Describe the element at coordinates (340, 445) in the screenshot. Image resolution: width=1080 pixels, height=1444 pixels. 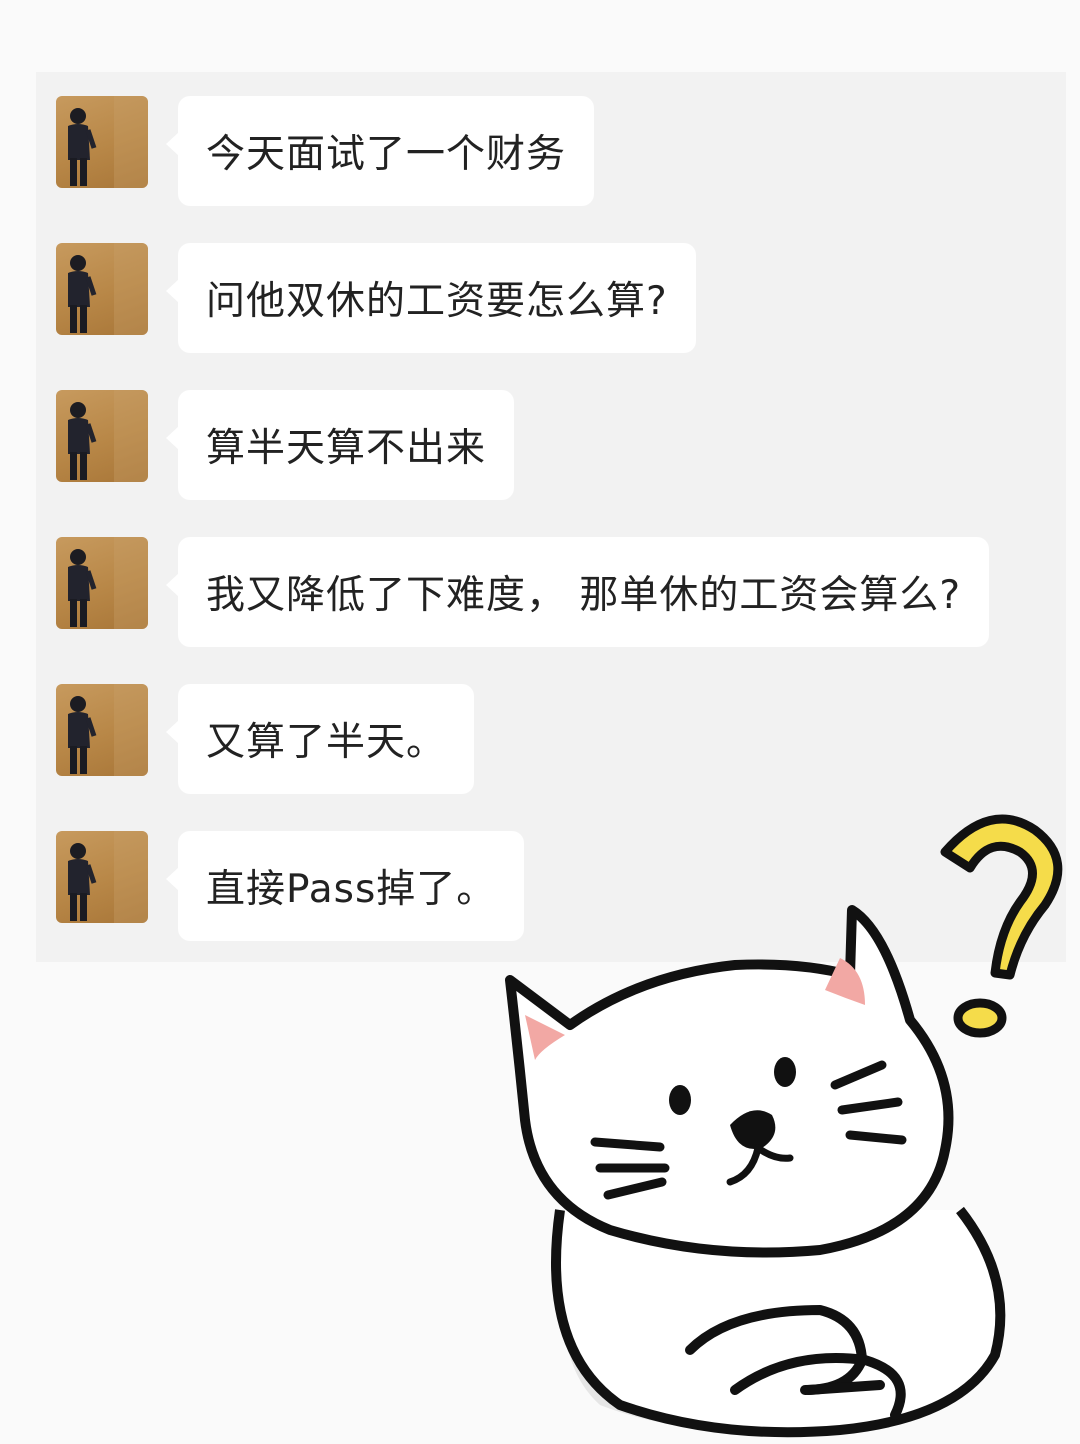
I see `message-bubble: 算半天算不出来` at that location.